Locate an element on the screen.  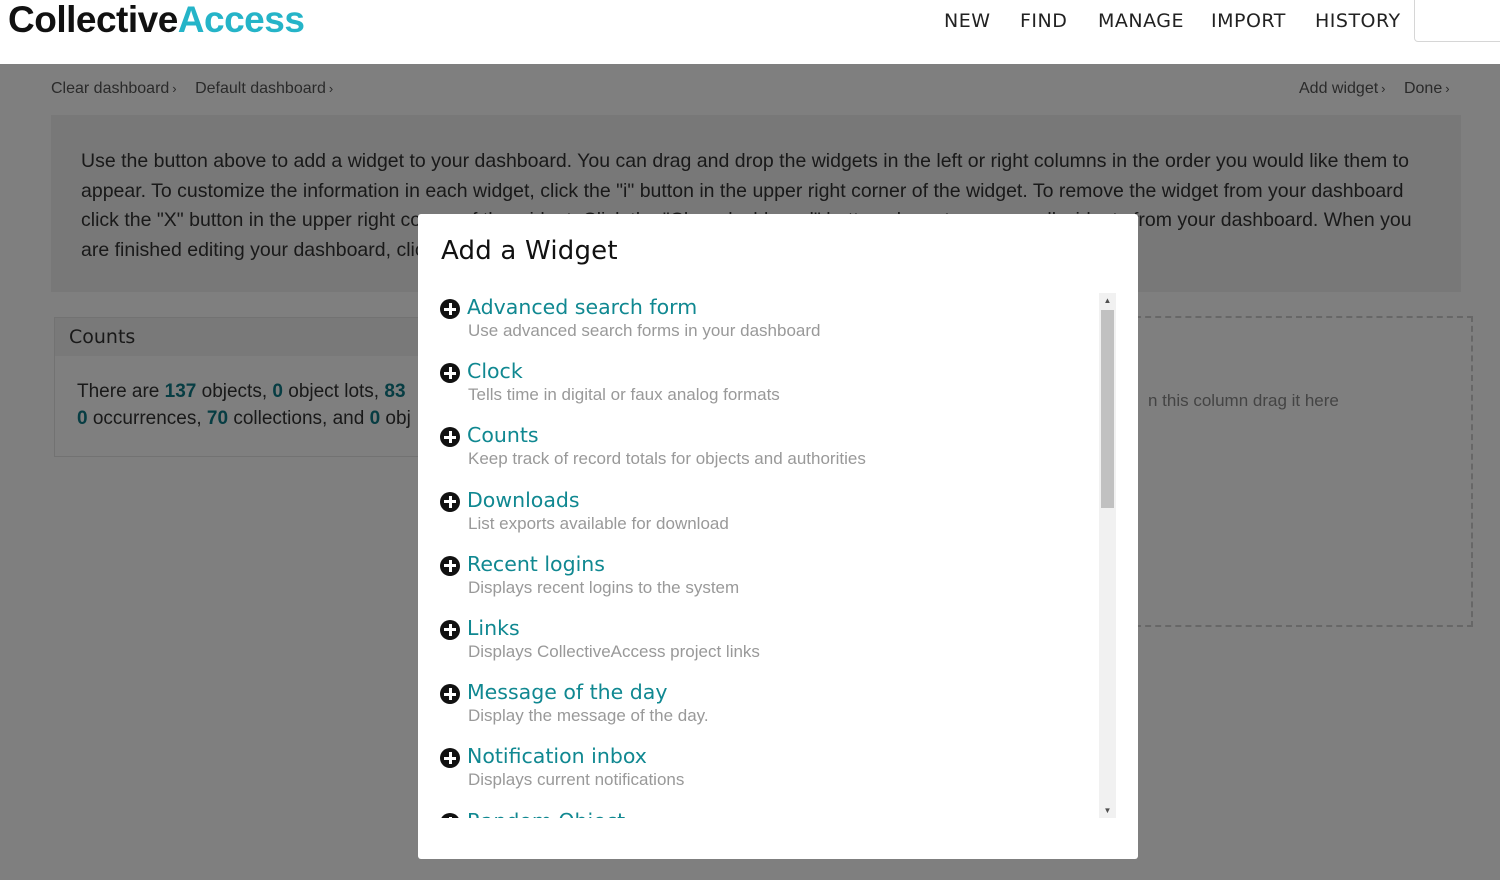
widget-title: Links is located at coordinates (493, 628).